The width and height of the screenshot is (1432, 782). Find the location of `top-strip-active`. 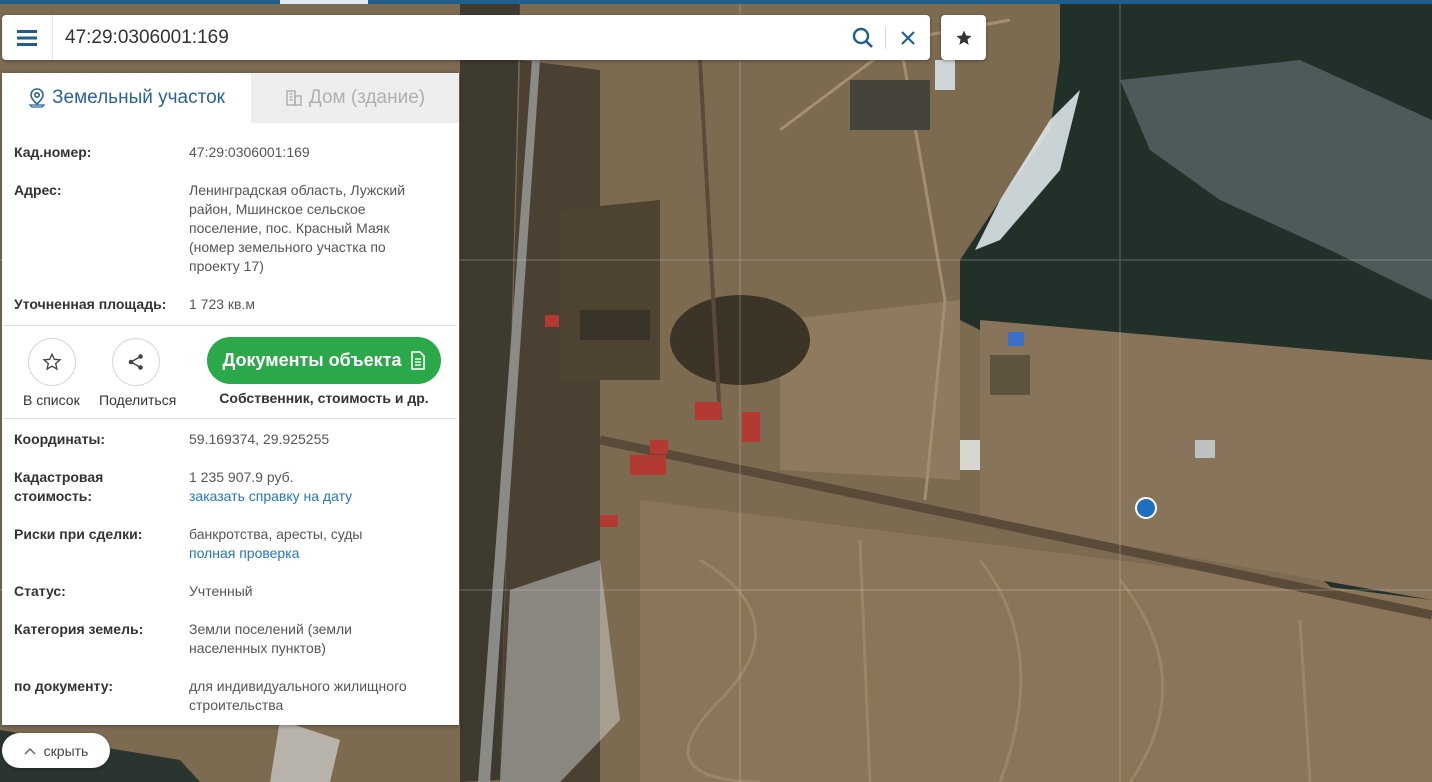

top-strip-active is located at coordinates (324, 2).